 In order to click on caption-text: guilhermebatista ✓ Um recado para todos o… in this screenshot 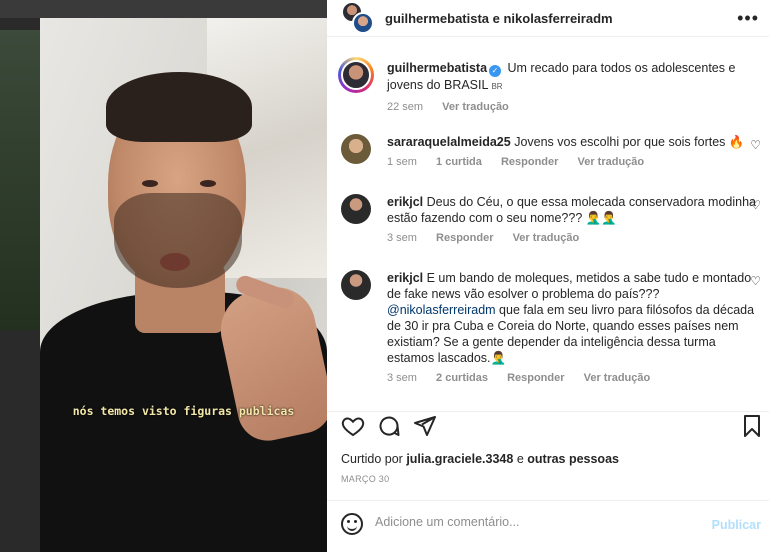, I will do `click(574, 77)`.